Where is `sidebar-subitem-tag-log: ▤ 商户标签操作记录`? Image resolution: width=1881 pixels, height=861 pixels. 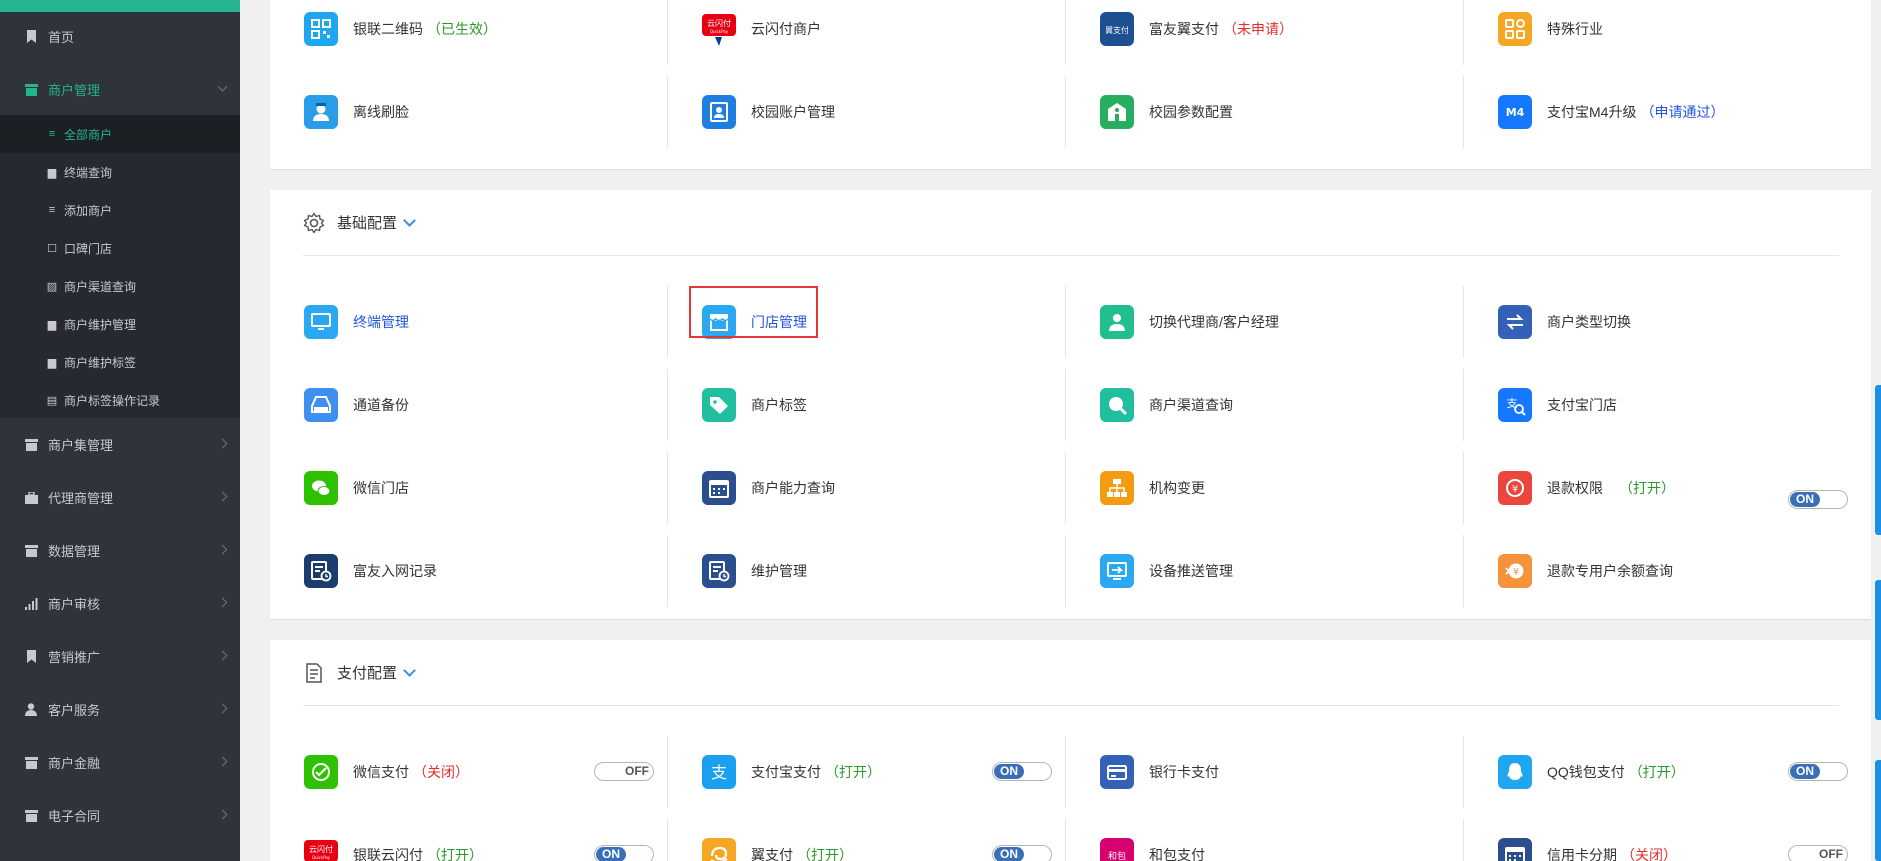 sidebar-subitem-tag-log: ▤ 商户标签操作记录 is located at coordinates (120, 400).